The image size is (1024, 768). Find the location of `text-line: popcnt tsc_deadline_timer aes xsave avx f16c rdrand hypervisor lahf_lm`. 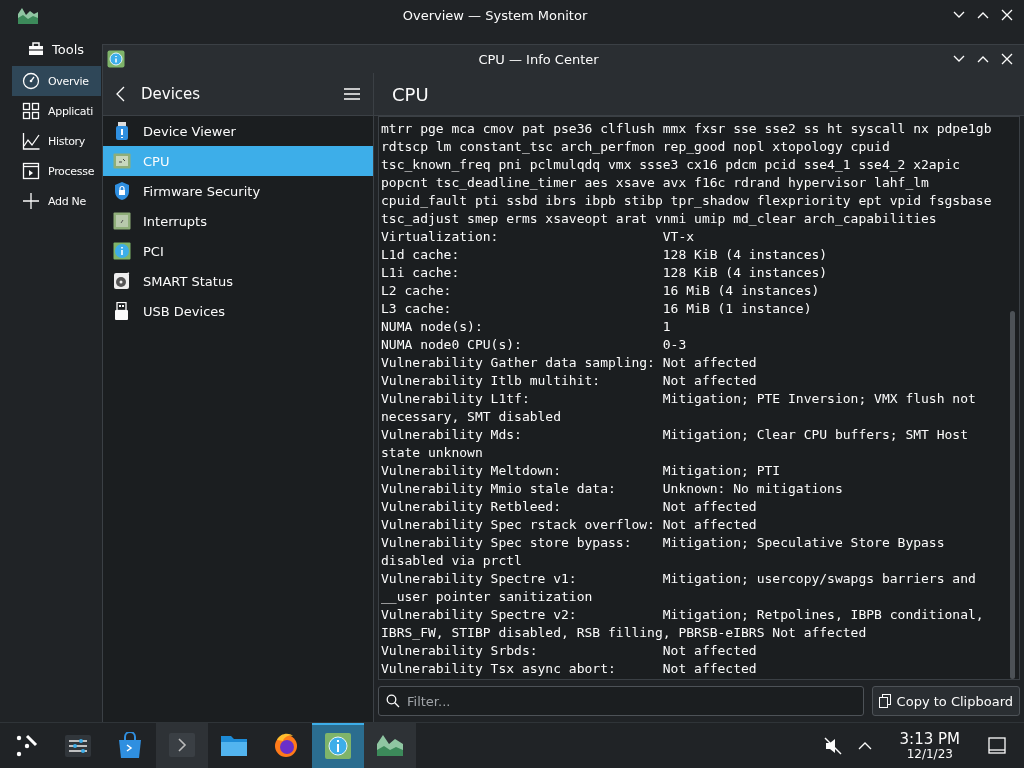

text-line: popcnt tsc_deadline_timer aes xsave avx f16c rdrand hypervisor lahf_lm is located at coordinates (655, 183).